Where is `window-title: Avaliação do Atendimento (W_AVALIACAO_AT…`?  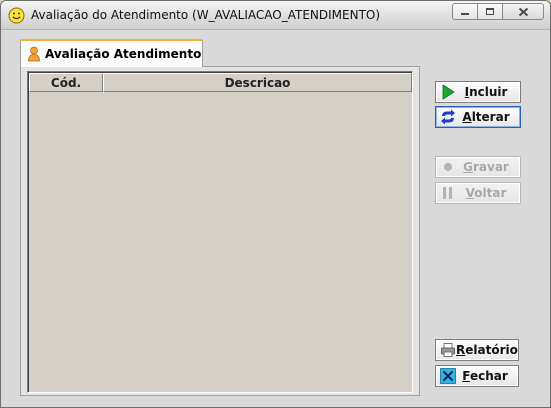
window-title: Avaliação do Atendimento (W_AVALIACAO_AT… is located at coordinates (206, 15).